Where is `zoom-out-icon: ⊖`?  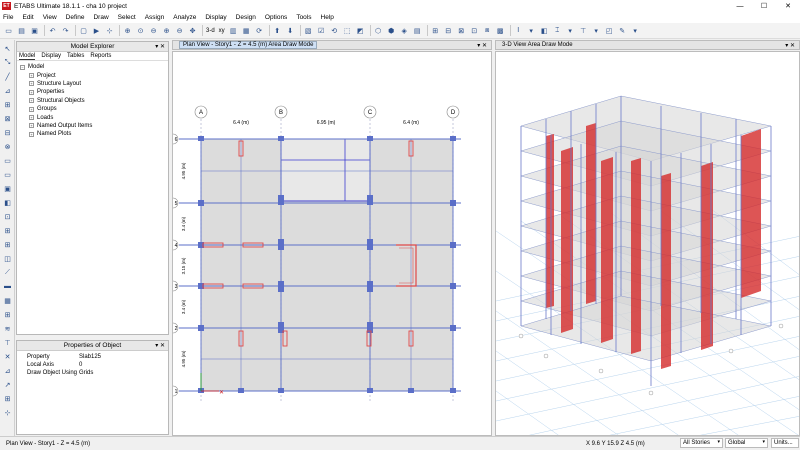
zoom-out-icon: ⊖ is located at coordinates (179, 30).